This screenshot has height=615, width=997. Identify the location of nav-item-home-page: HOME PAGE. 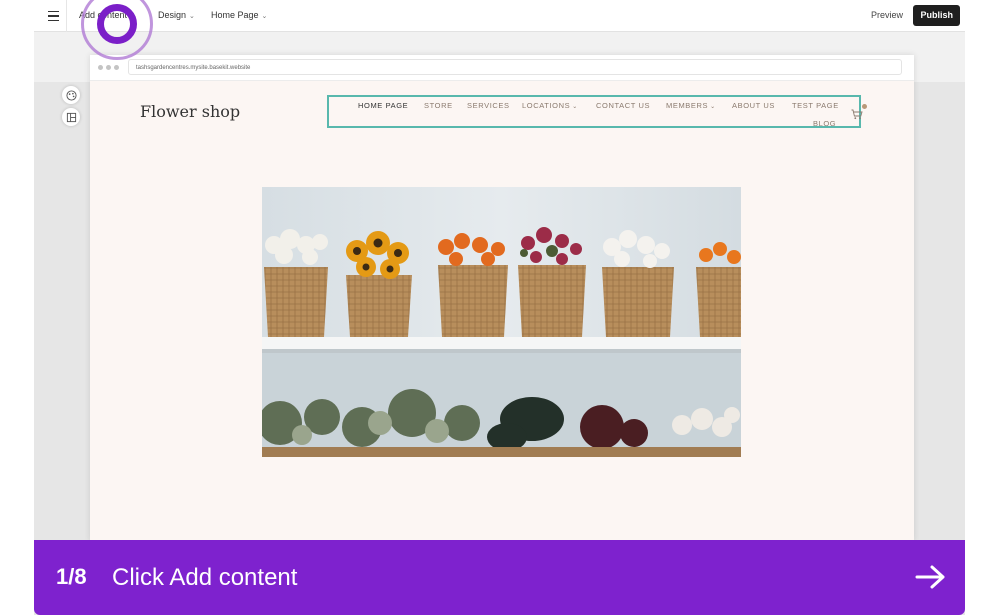
(383, 105).